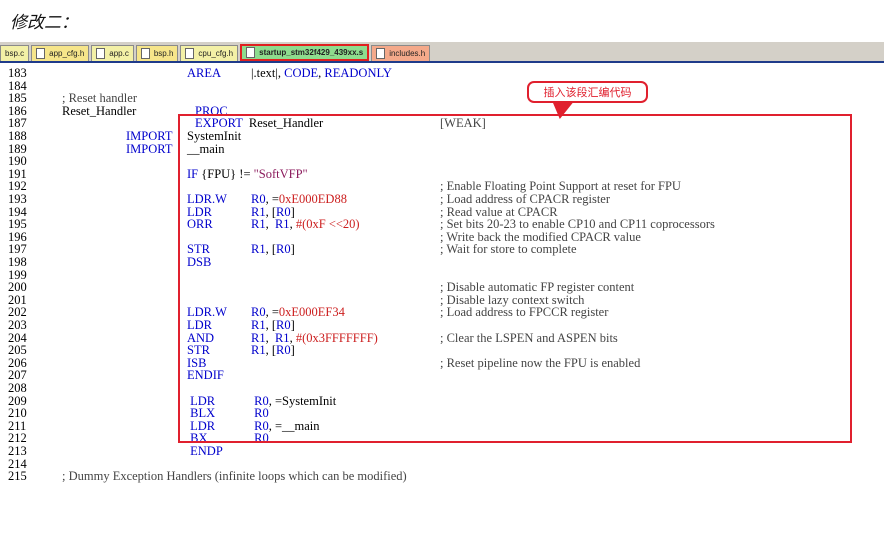  Describe the element at coordinates (247, 173) in the screenshot. I see `code-token: IF {FPU} != "SoftVFP"` at that location.